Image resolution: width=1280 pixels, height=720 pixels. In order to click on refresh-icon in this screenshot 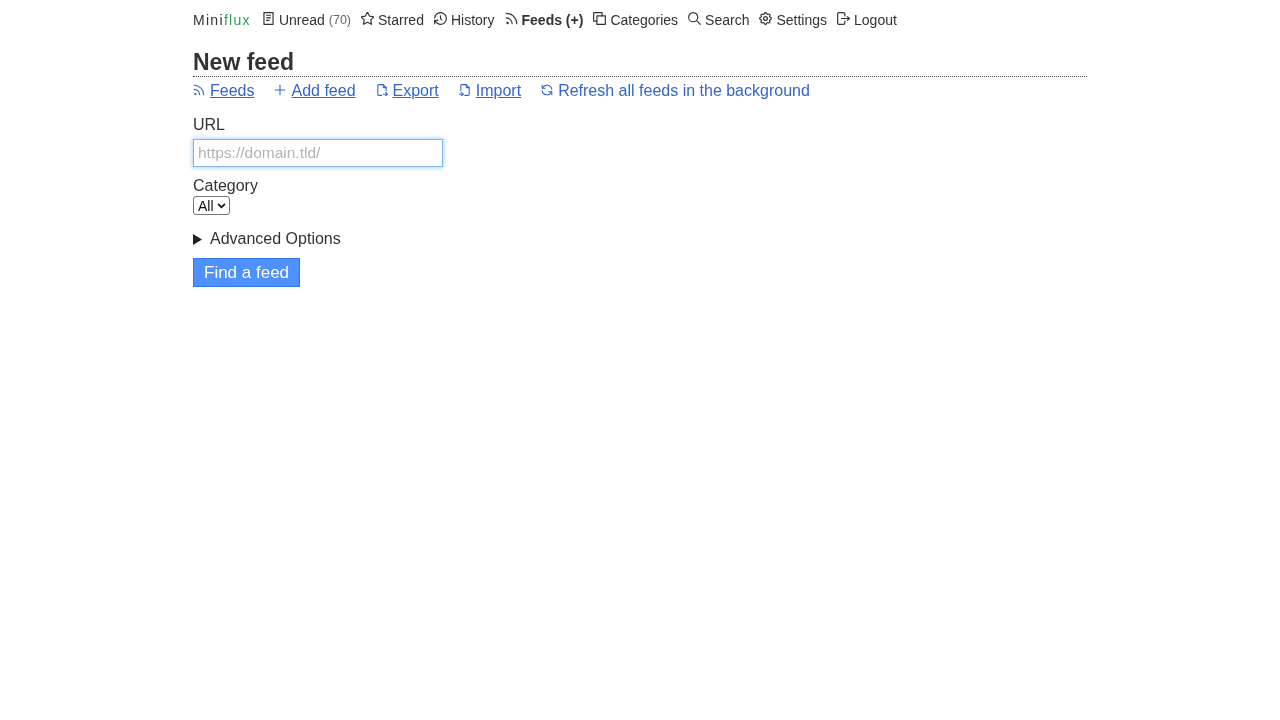, I will do `click(547, 90)`.